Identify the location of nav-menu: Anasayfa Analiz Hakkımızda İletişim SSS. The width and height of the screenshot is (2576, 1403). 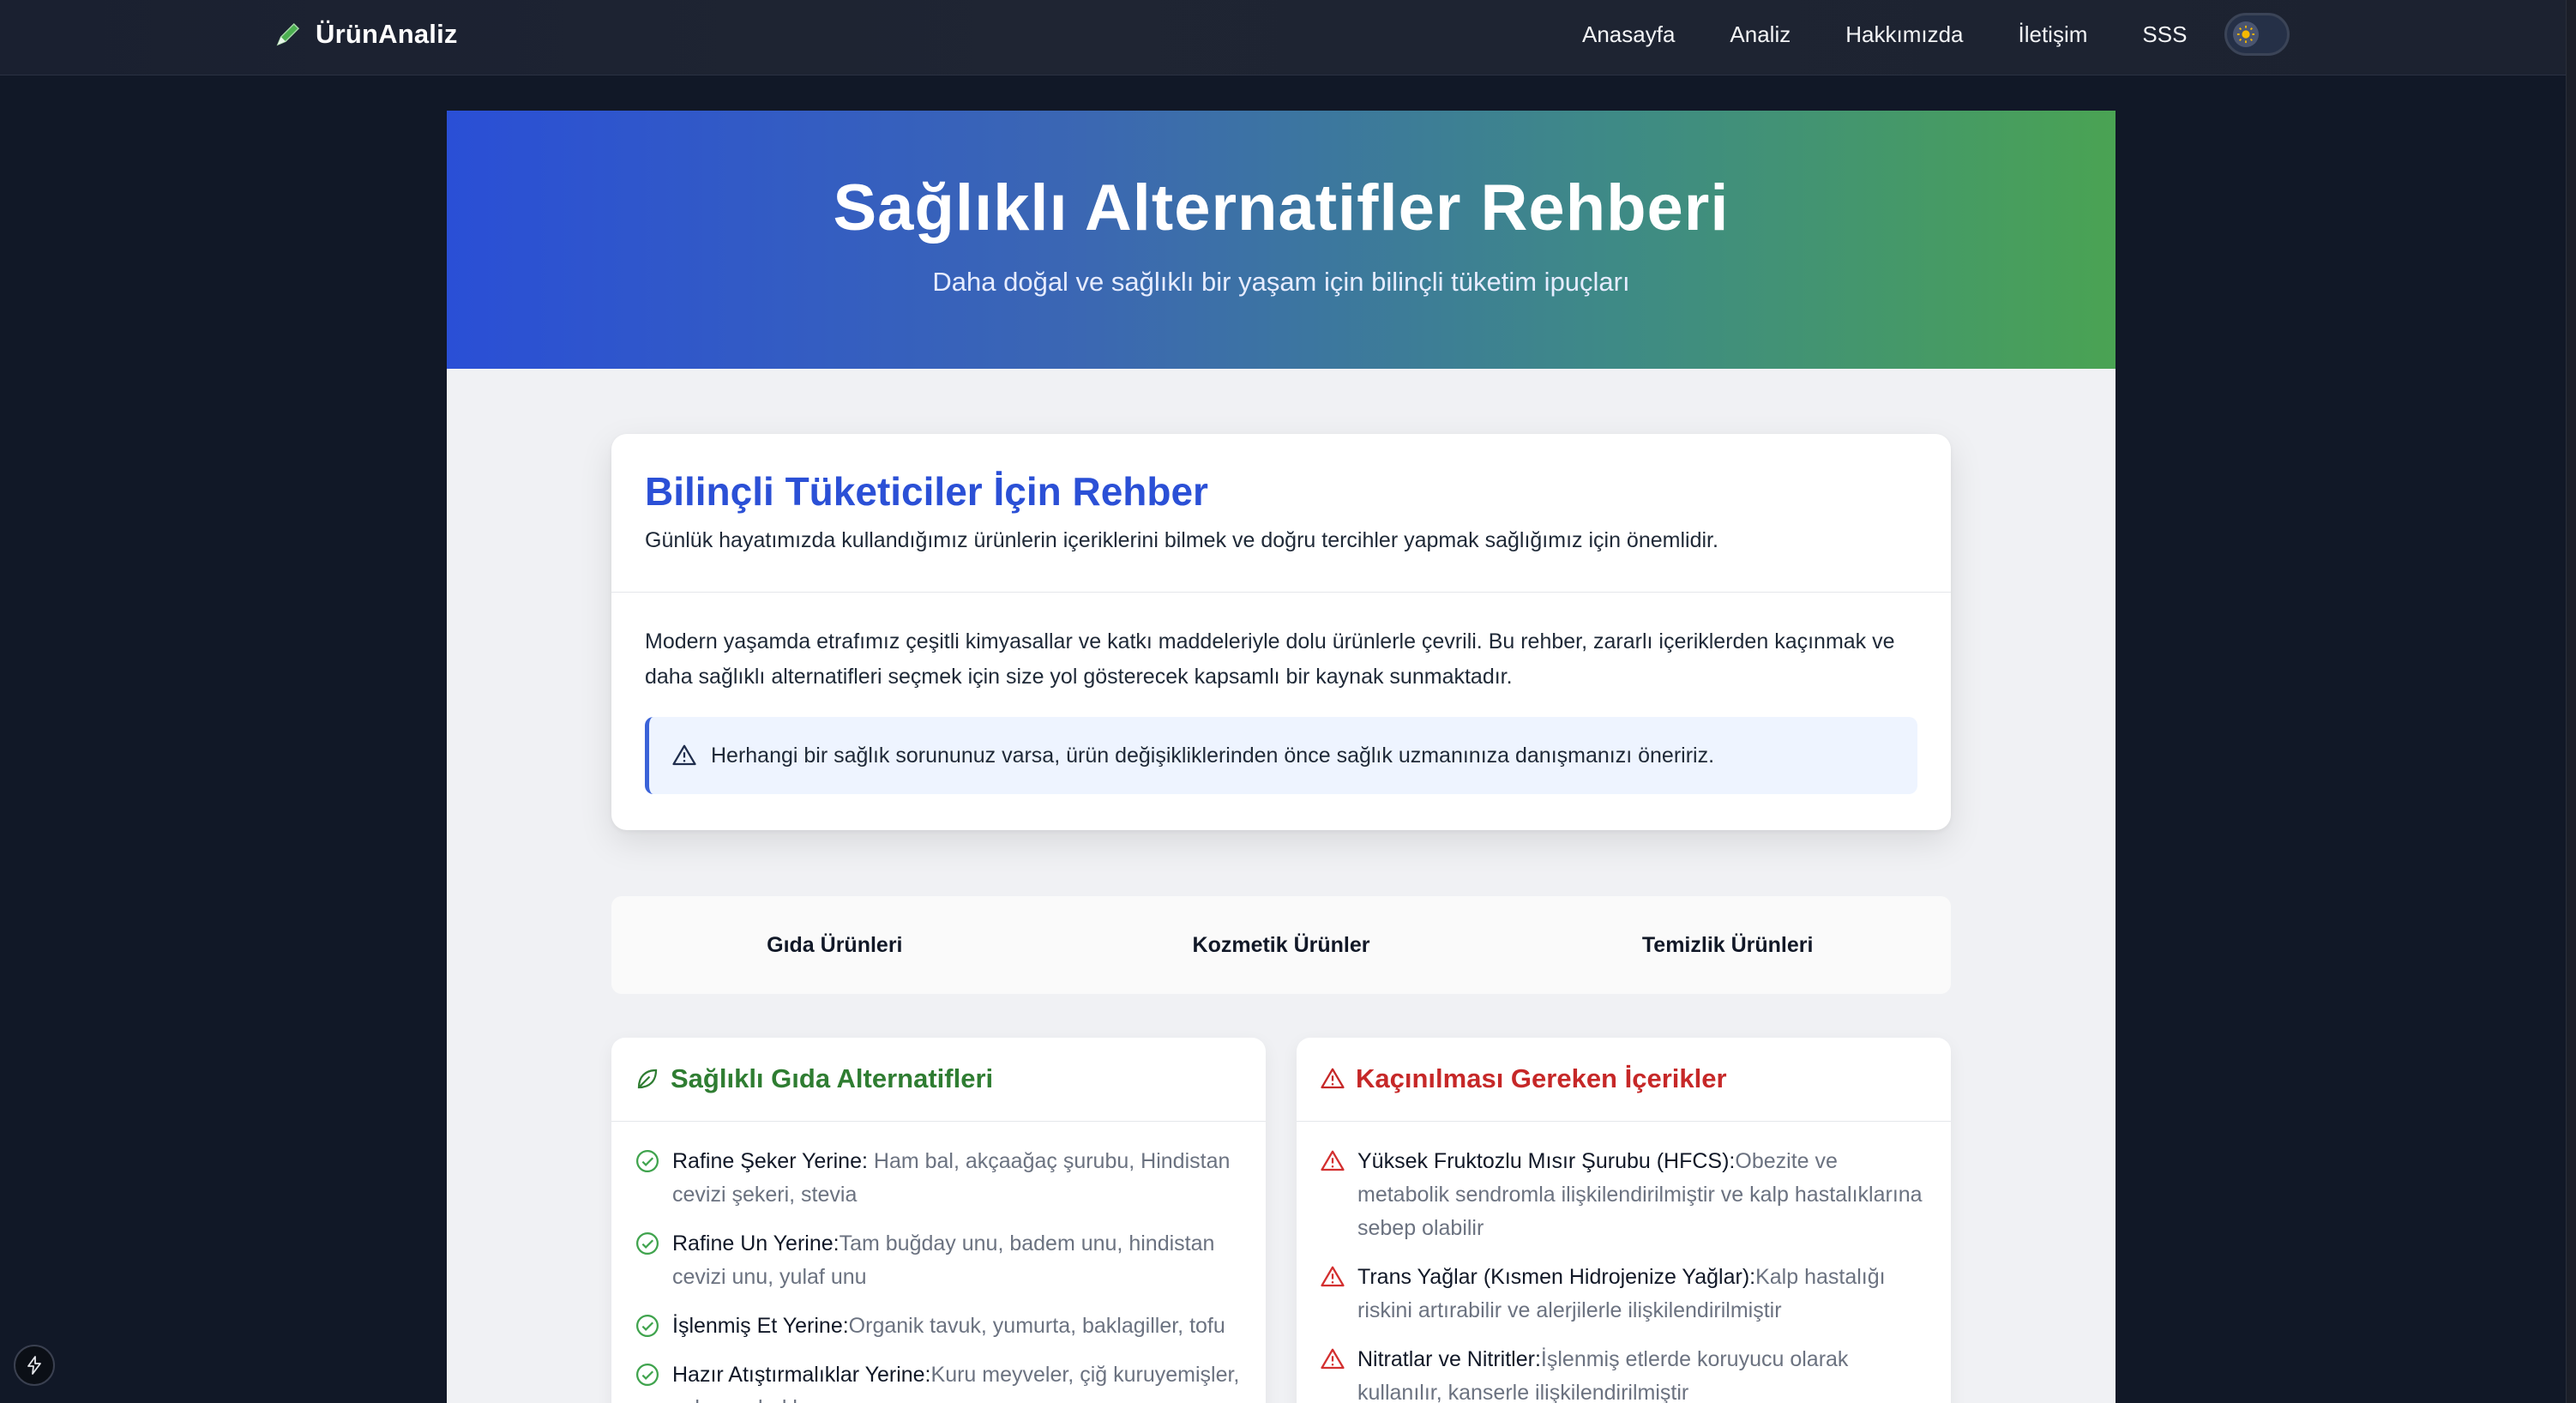
(1885, 34).